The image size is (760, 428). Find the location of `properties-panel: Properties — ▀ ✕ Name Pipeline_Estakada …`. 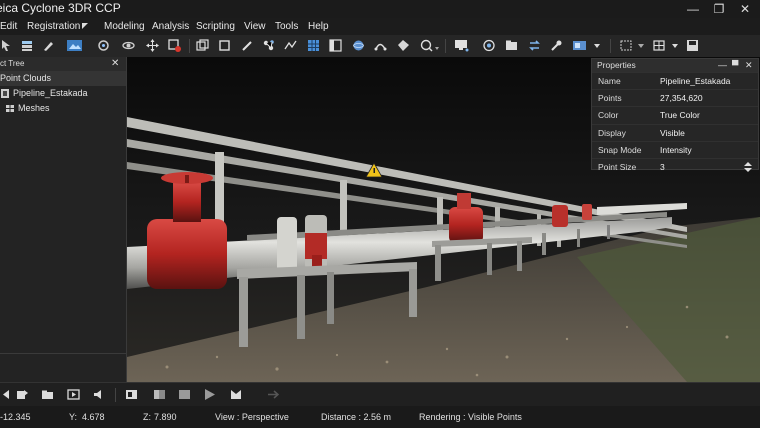

properties-panel: Properties — ▀ ✕ Name Pipeline_Estakada … is located at coordinates (675, 115).